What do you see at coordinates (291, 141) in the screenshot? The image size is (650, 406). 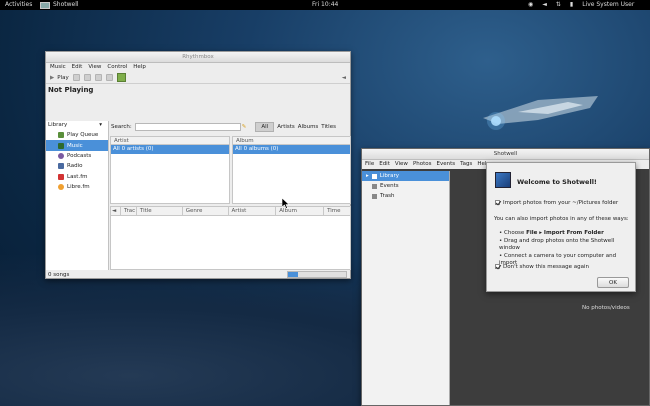 I see `album-column-header: Album` at bounding box center [291, 141].